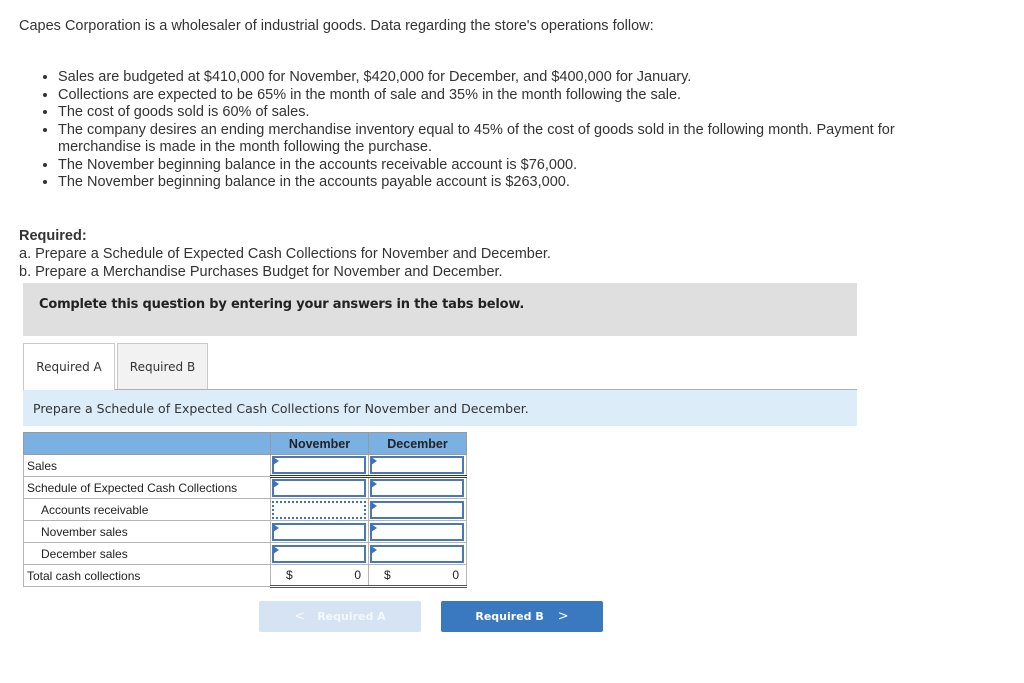  I want to click on table-row-sales: Sales, so click(245, 466).